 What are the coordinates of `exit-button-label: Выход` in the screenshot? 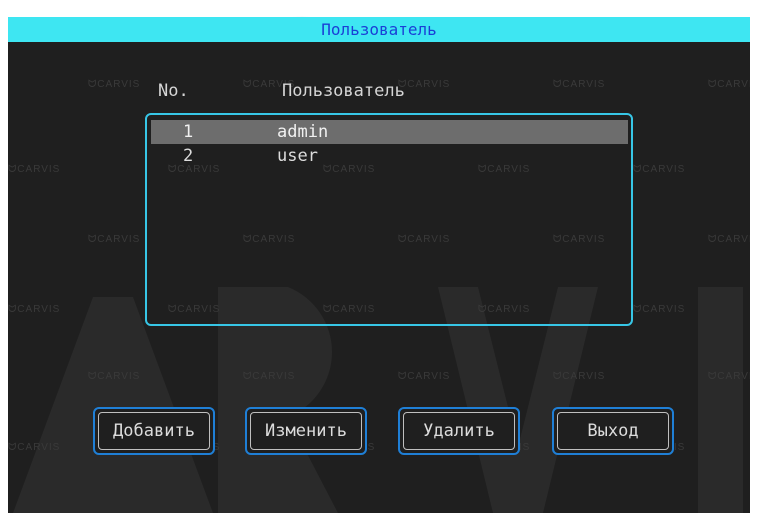 It's located at (613, 431).